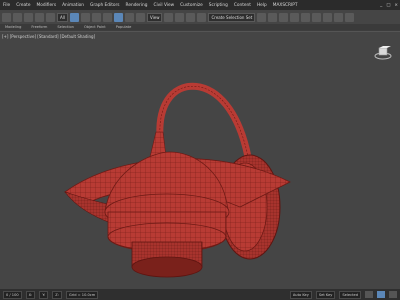  I want to click on selection-set-dropdown: Create Selection Set, so click(232, 17).